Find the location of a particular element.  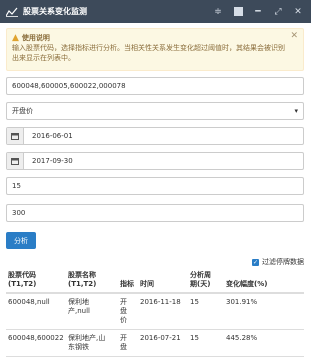

header-stock-name: 股票名称 (T1,T2) is located at coordinates (92, 281).